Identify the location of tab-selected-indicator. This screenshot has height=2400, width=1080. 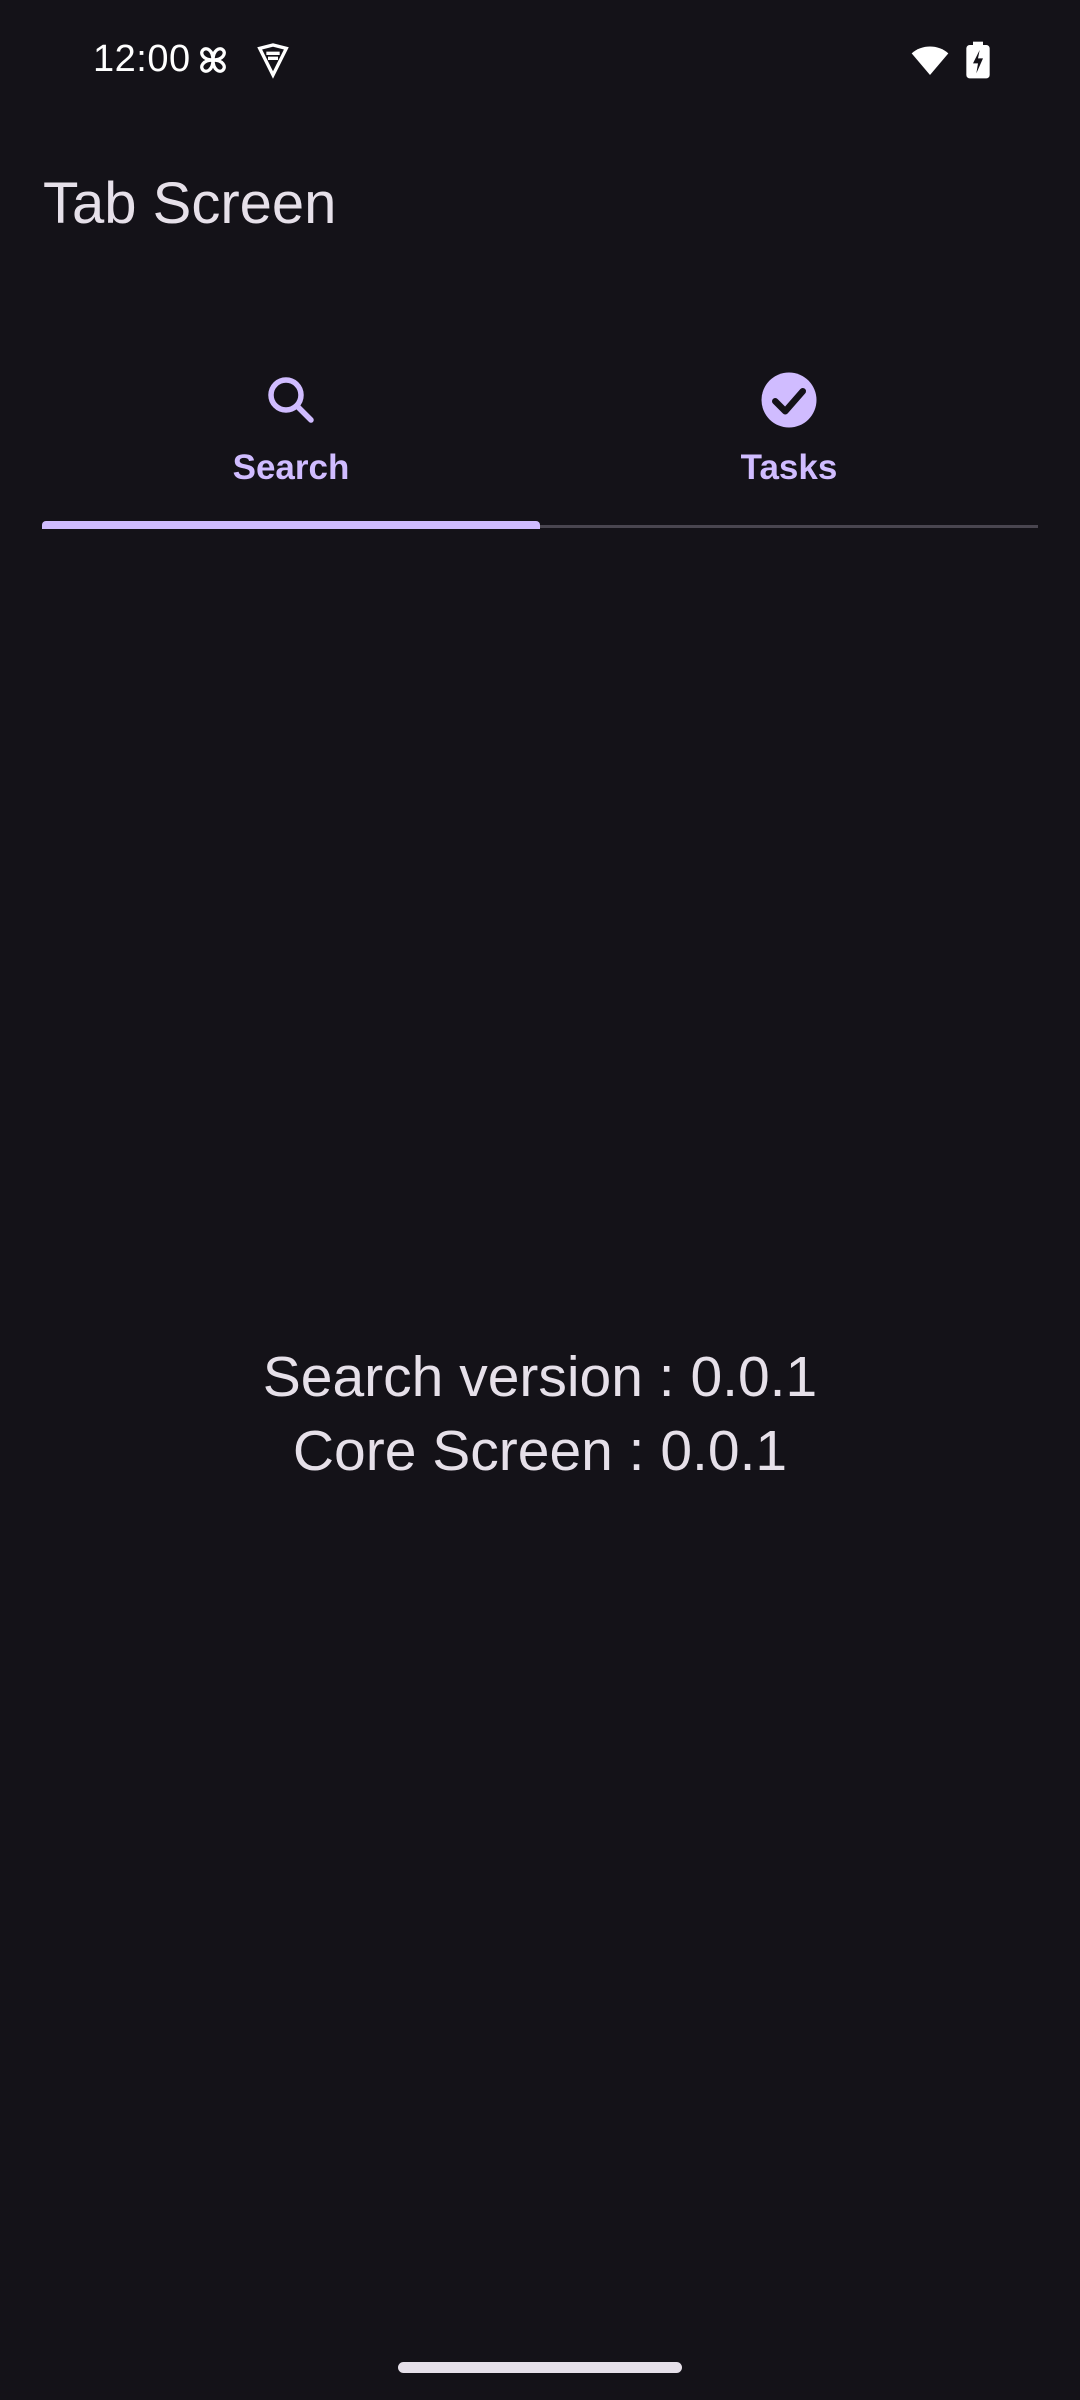
(291, 525).